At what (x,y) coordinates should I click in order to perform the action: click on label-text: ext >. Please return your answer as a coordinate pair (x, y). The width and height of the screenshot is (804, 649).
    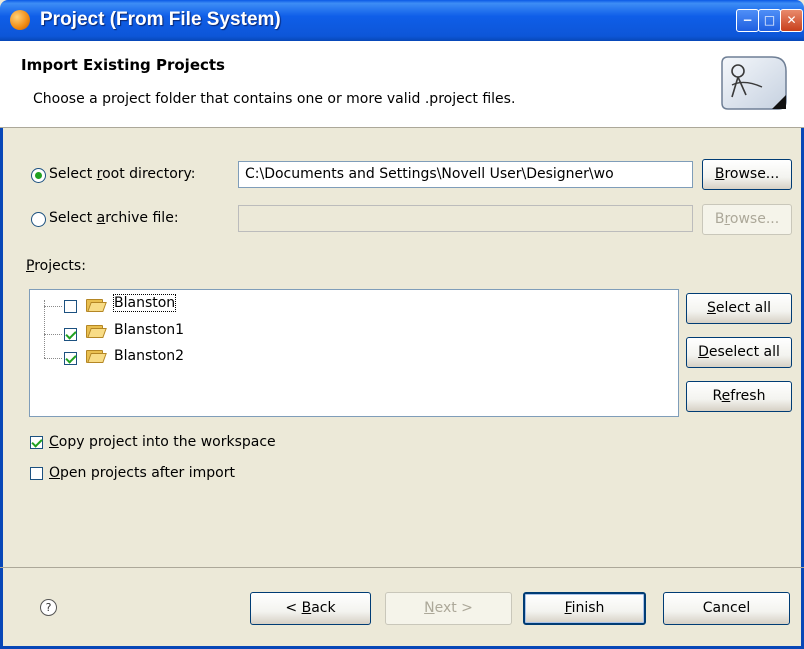
    Looking at the image, I should click on (453, 608).